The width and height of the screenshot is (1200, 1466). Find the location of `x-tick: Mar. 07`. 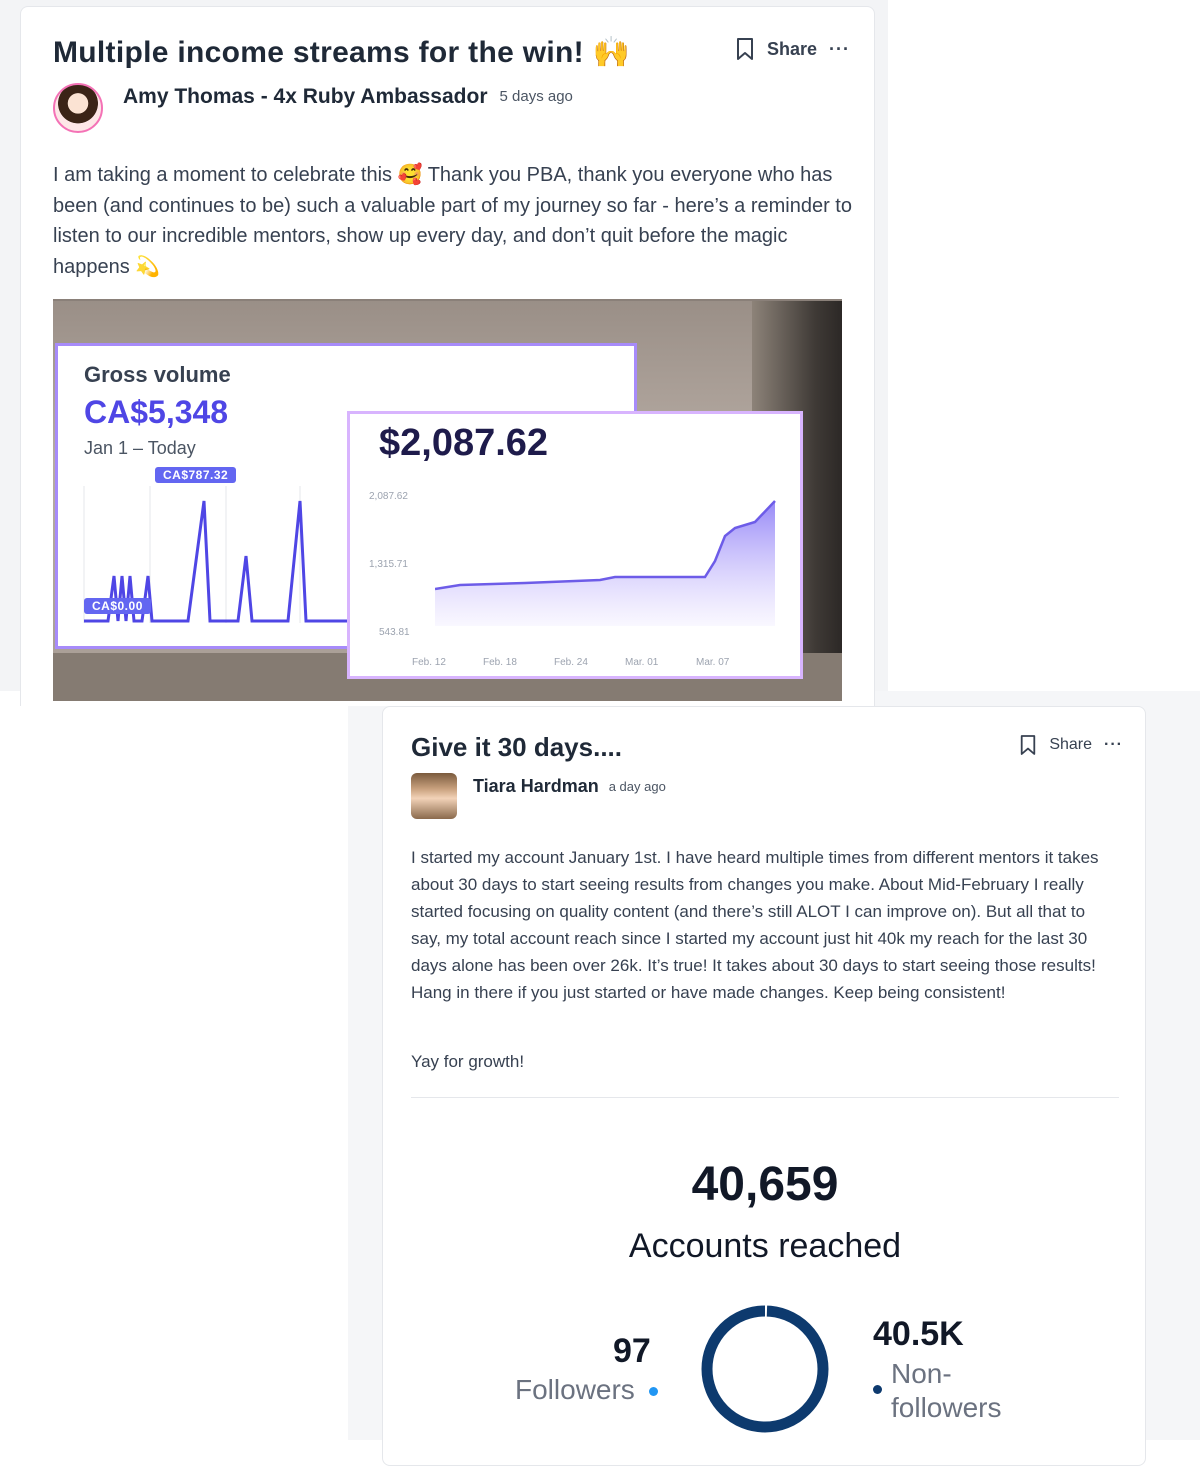

x-tick: Mar. 07 is located at coordinates (713, 662).